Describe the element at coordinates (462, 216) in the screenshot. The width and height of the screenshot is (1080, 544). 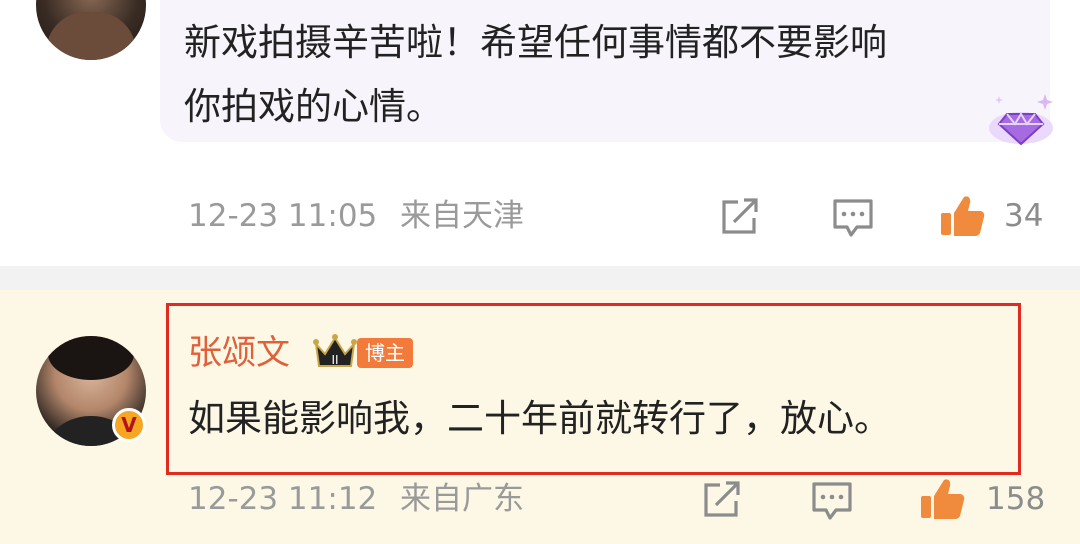
I see `location: 来自天津` at that location.